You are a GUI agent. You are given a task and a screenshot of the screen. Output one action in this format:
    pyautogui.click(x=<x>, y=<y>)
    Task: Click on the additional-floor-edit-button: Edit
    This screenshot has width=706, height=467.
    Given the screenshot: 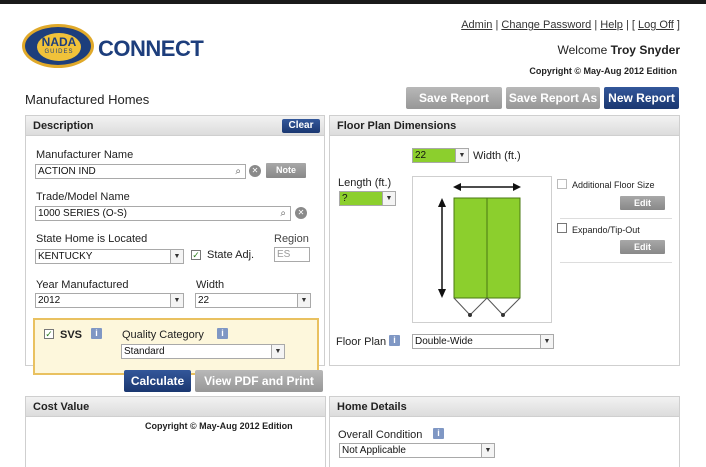 What is the action you would take?
    pyautogui.click(x=642, y=203)
    